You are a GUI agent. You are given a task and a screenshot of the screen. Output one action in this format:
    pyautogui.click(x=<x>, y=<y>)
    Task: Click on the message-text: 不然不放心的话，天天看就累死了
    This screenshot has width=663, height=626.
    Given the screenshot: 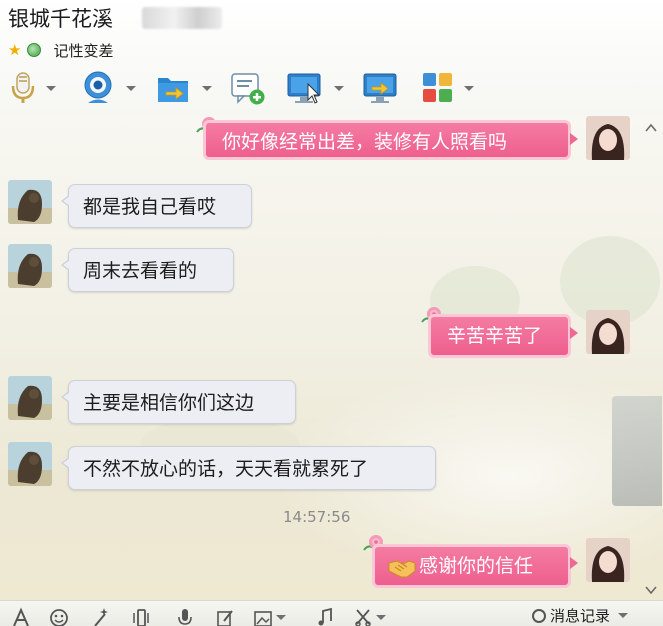 What is the action you would take?
    pyautogui.click(x=226, y=469)
    